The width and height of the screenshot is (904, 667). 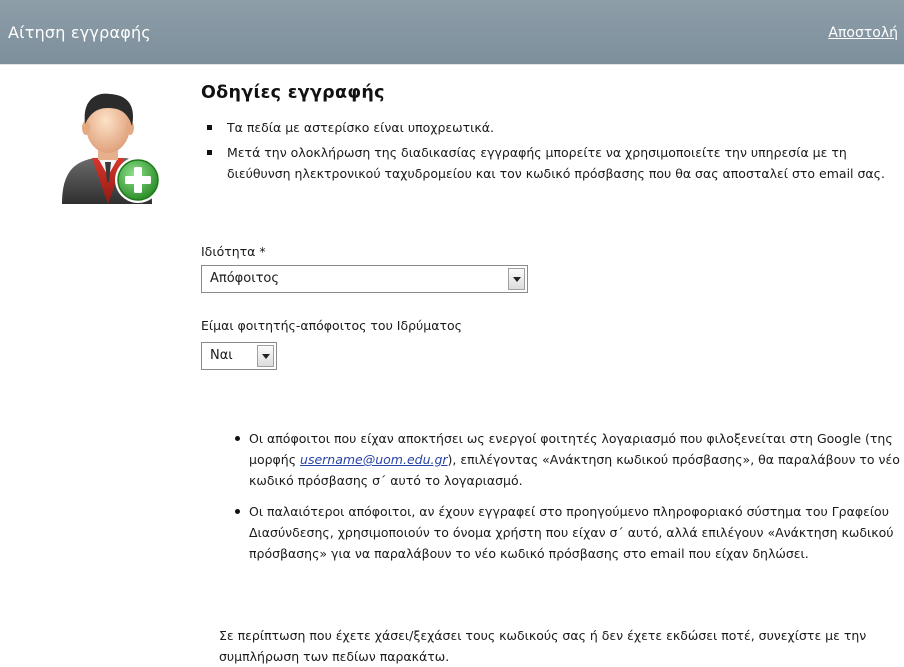 I want to click on property-label: Ιδιότητα *, so click(x=233, y=251).